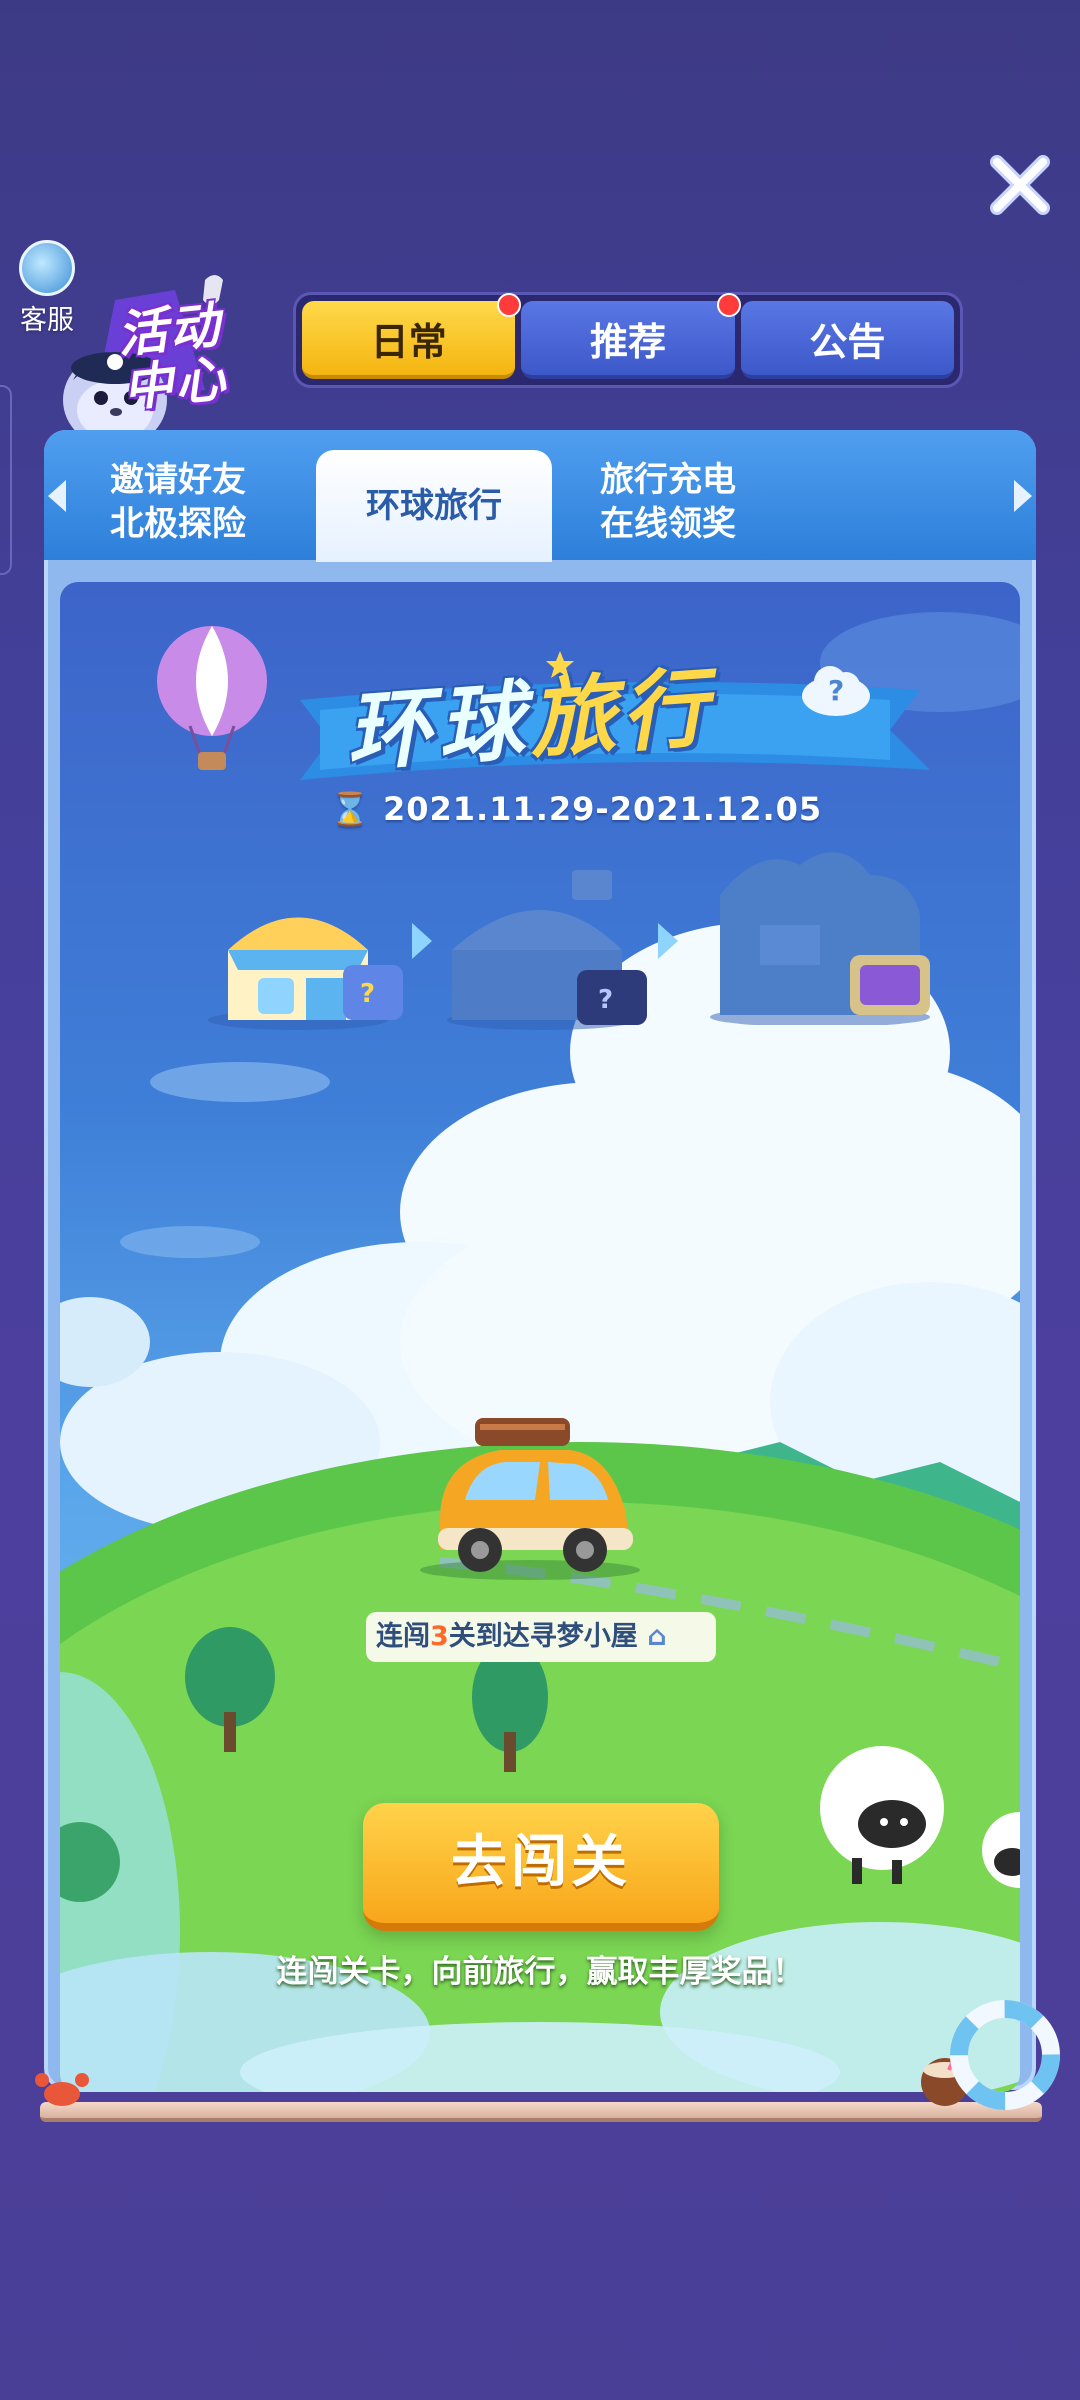 This screenshot has width=1080, height=2400. I want to click on tab-recommend-label: 推荐, so click(627, 341).